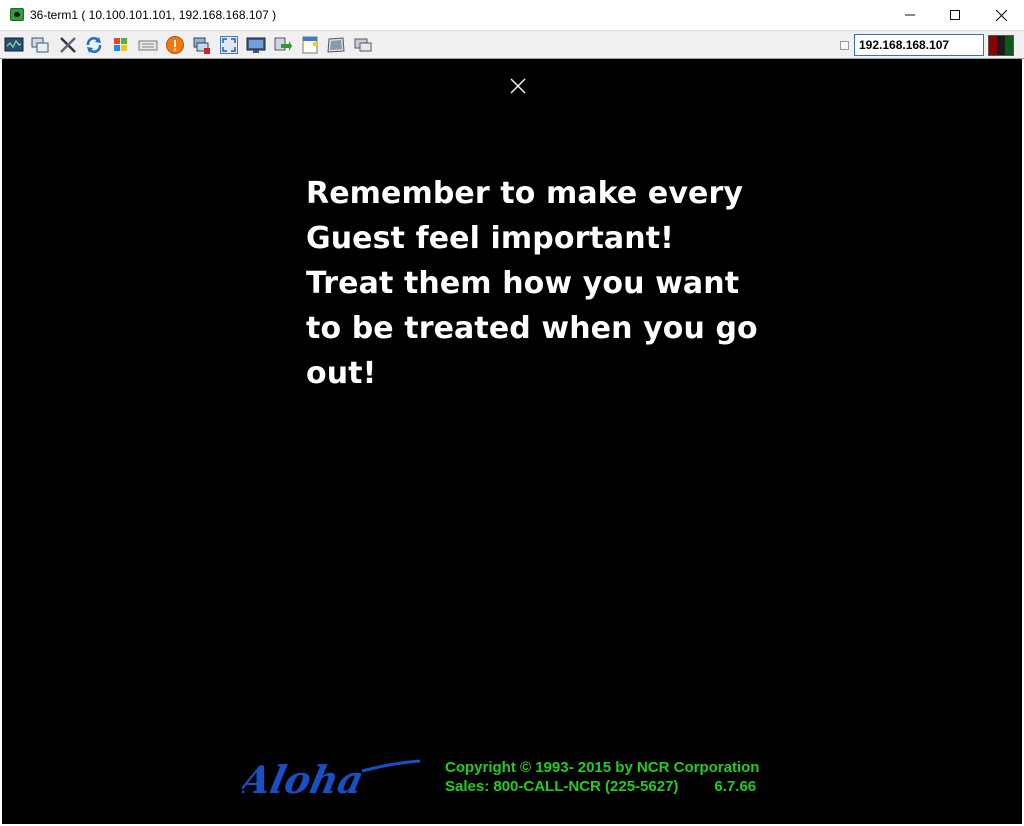  What do you see at coordinates (525, 193) in the screenshot?
I see `message-line: Remember to make every` at bounding box center [525, 193].